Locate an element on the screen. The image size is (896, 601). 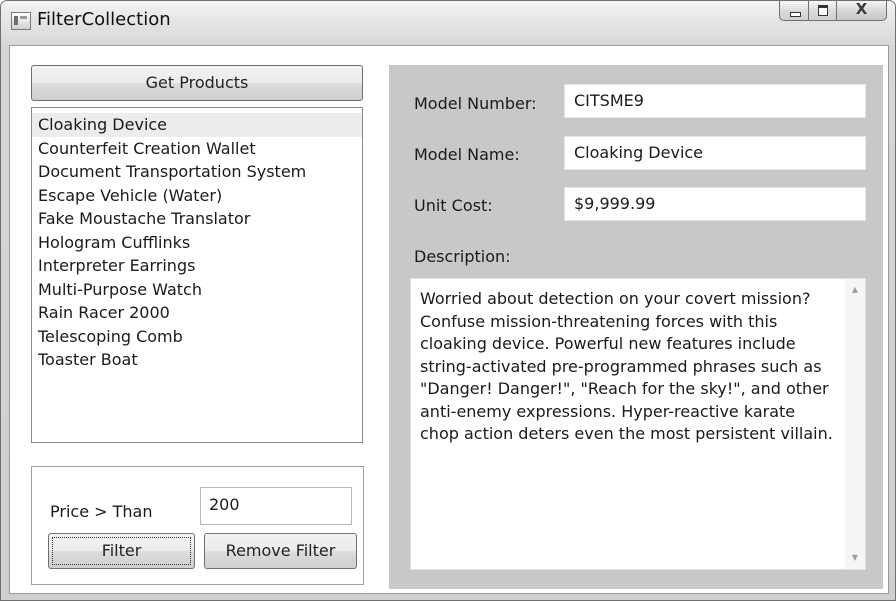
model-name-field: Cloaking Device is located at coordinates (715, 153).